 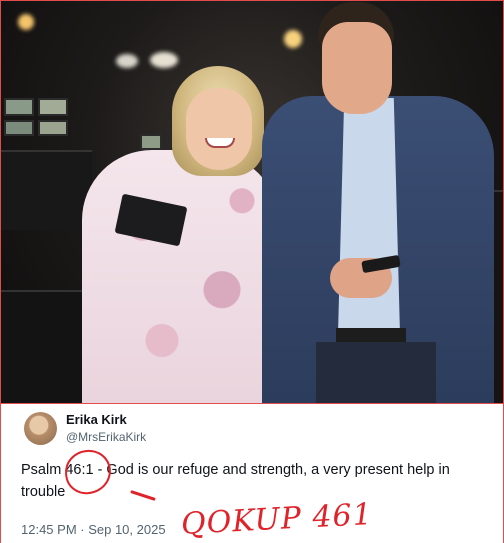 I want to click on belt, so click(x=371, y=335).